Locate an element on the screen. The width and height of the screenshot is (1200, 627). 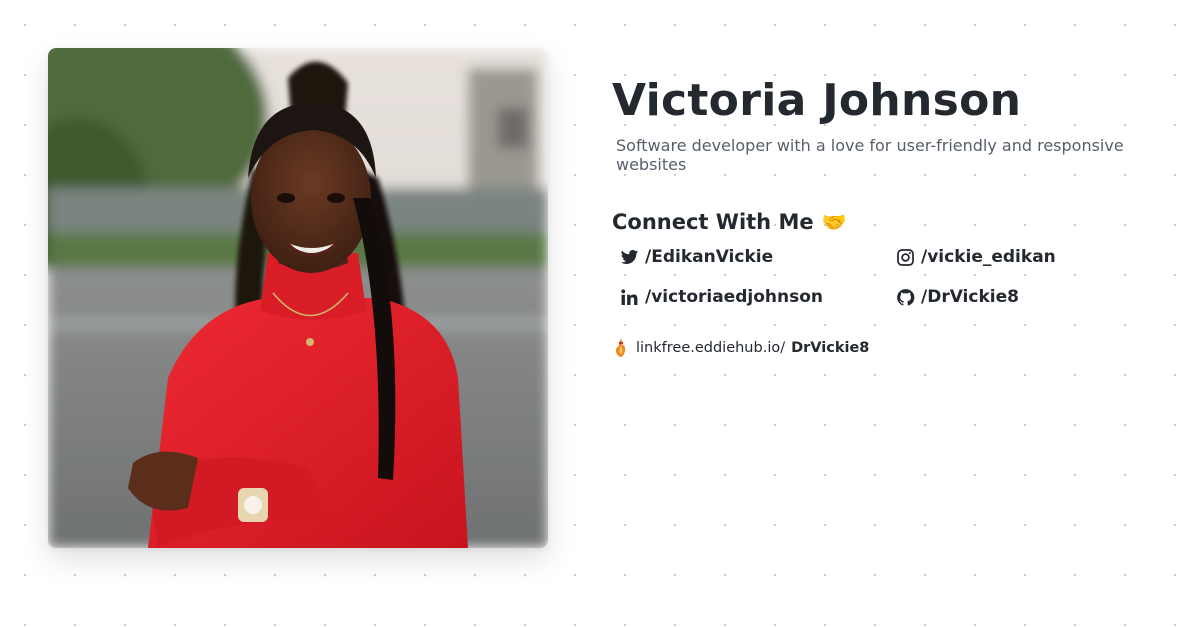
linkedin-handle: /victoriaedjohnson is located at coordinates (734, 297).